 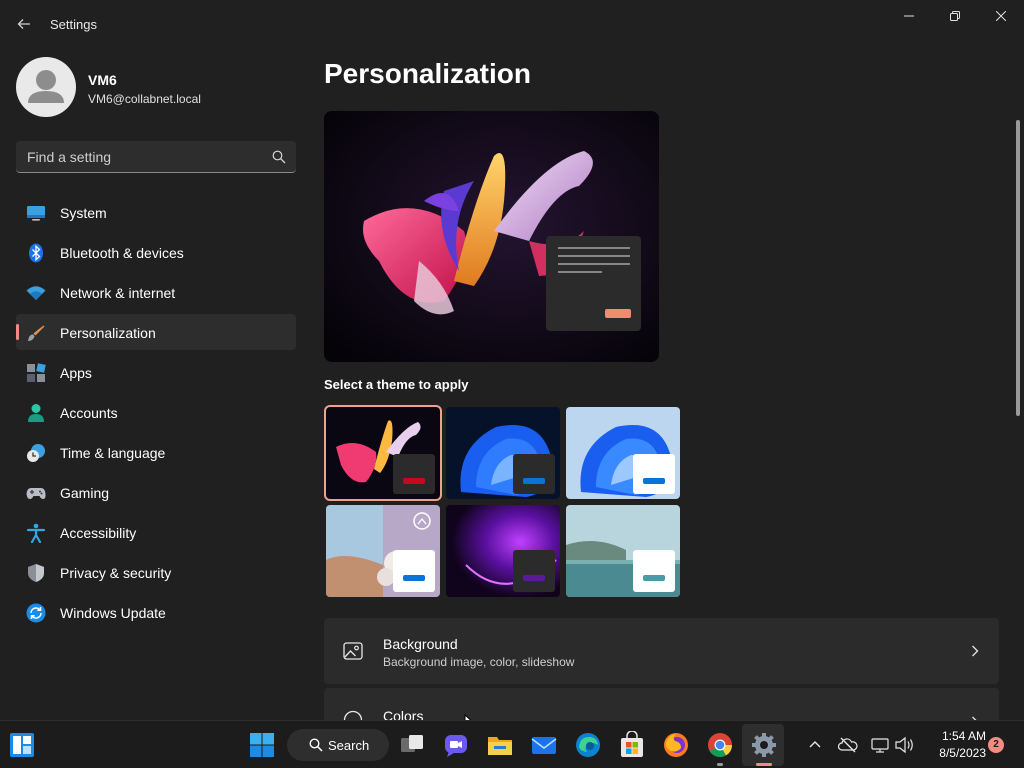 I want to click on captured-motion-theme-thumbnail, so click(x=383, y=551).